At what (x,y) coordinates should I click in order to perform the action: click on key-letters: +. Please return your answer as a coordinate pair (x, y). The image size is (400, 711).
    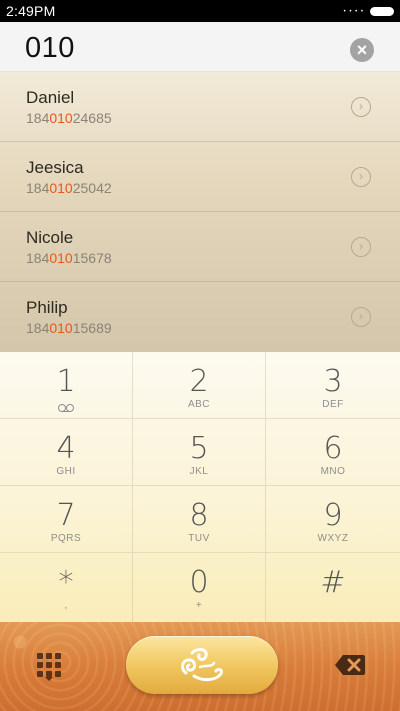
    Looking at the image, I should click on (199, 605).